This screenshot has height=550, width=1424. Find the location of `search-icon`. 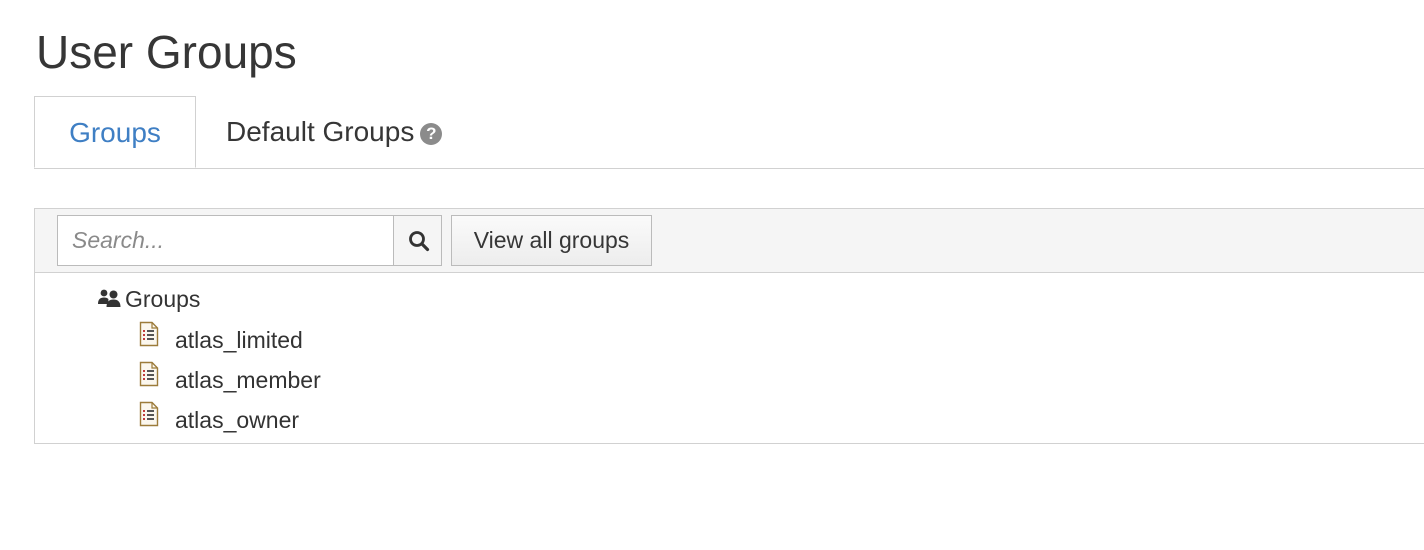

search-icon is located at coordinates (419, 241).